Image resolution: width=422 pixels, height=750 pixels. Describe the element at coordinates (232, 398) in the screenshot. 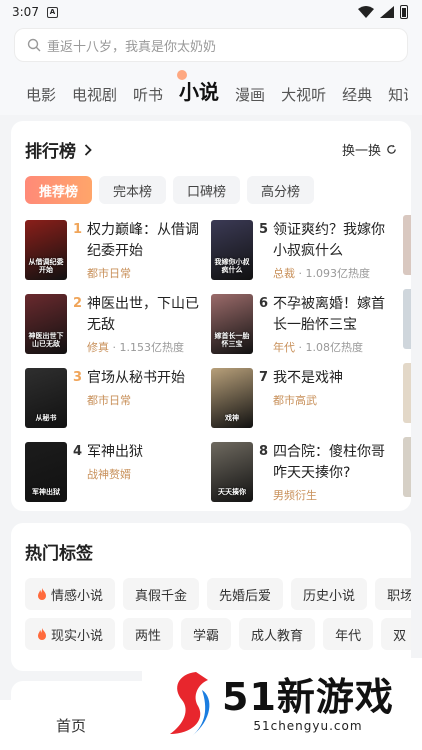

I see `book-cover: 戏神` at that location.